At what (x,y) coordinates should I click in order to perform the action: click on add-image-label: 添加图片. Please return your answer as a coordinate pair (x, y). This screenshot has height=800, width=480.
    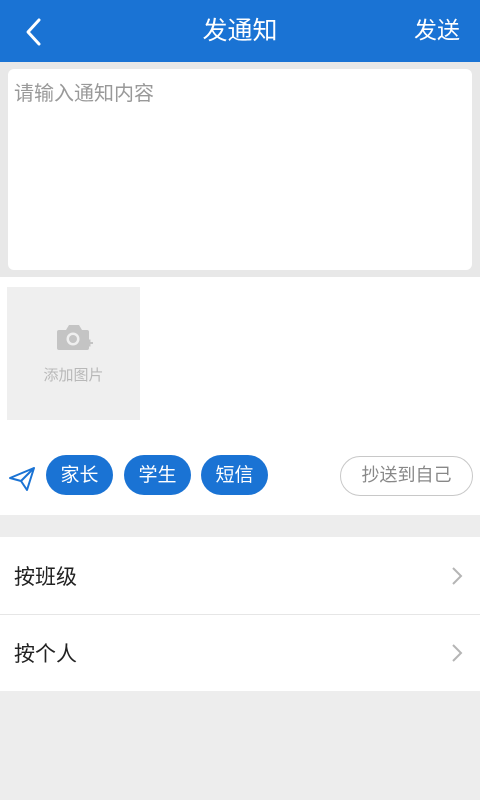
    Looking at the image, I should click on (73, 375).